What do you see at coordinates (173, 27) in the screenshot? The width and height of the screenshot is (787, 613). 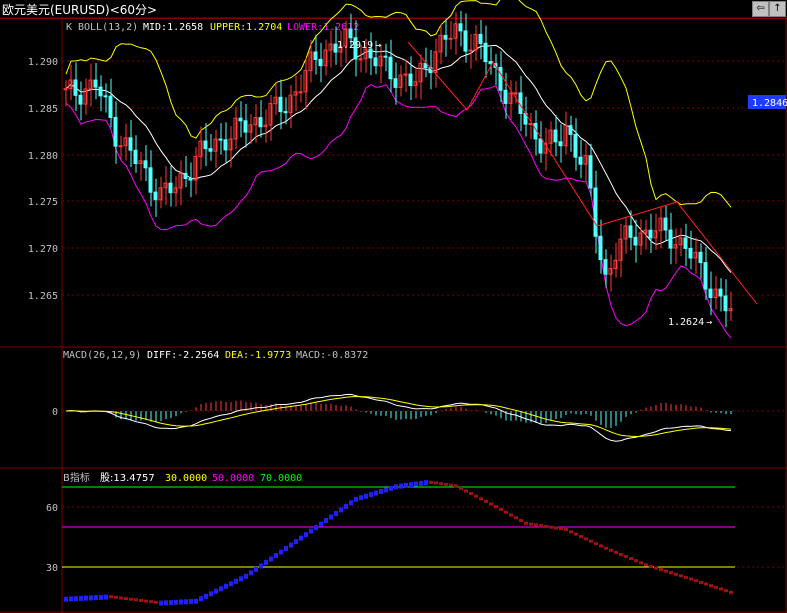 I see `legend-mid: MID:1.2658` at bounding box center [173, 27].